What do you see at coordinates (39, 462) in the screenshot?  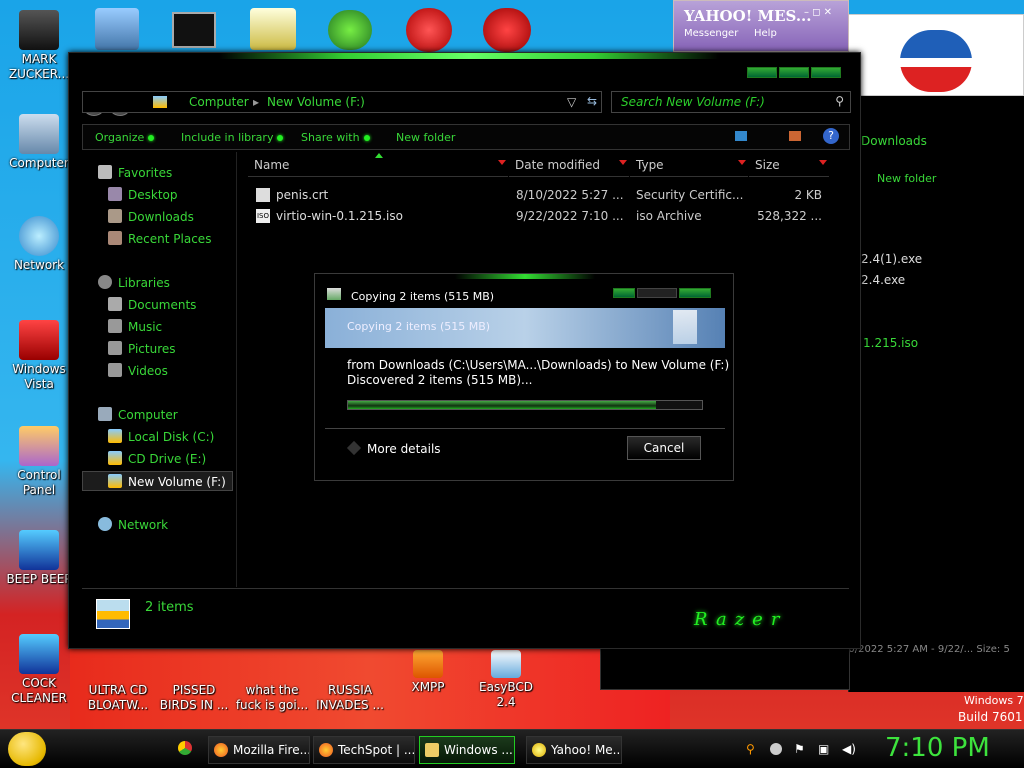 I see `desktop-icon-control-panel: Control Panel` at bounding box center [39, 462].